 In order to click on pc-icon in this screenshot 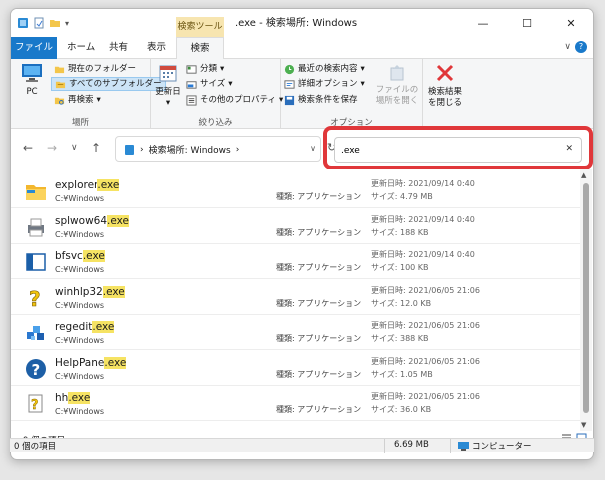, I will do `click(32, 73)`.